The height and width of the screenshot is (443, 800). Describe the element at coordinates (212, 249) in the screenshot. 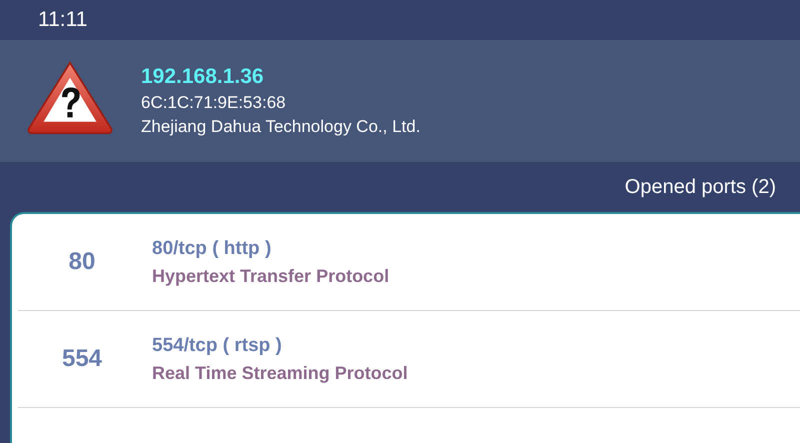

I see `port-service: 80/tcp ( http )` at that location.